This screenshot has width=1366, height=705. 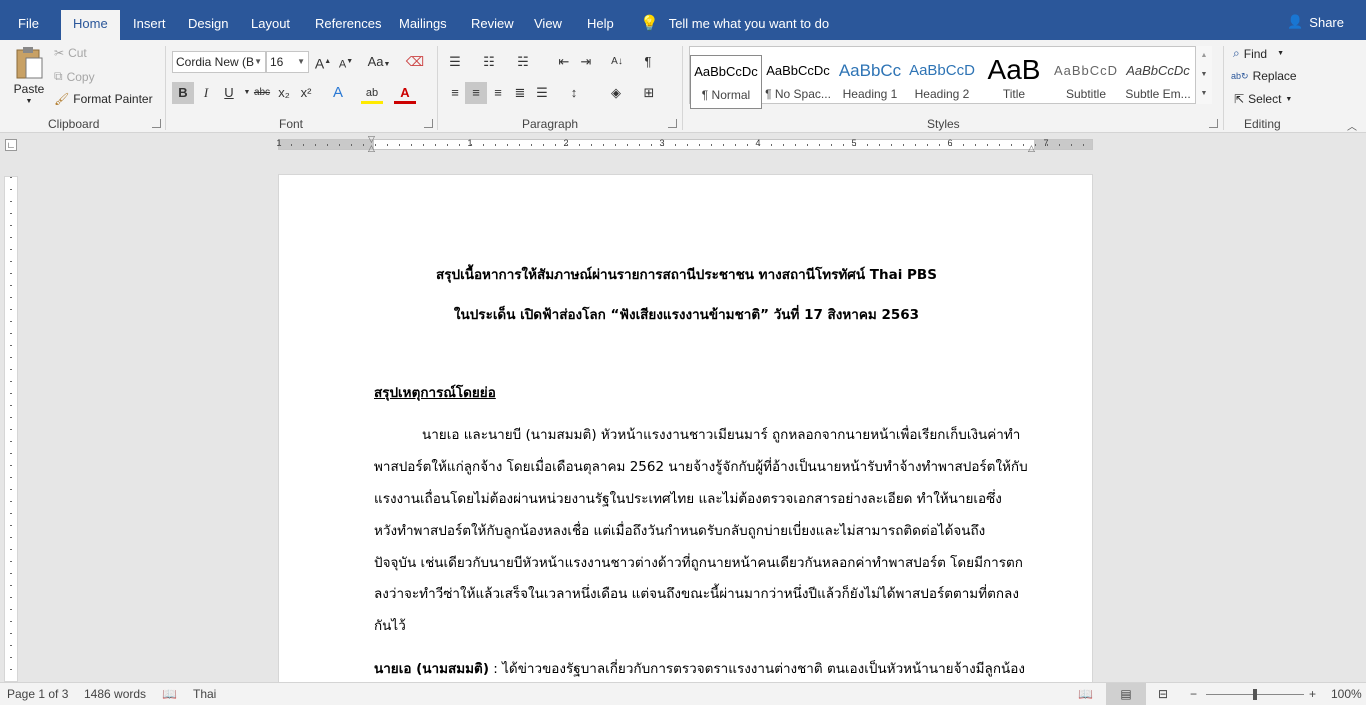 What do you see at coordinates (1255, 694) in the screenshot?
I see `zoom-slider-thumb` at bounding box center [1255, 694].